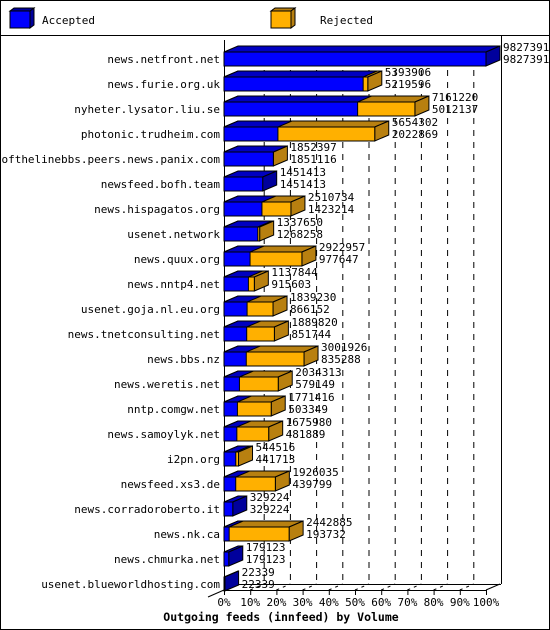  I want to click on value-label-accepted: 1851116, so click(313, 159).